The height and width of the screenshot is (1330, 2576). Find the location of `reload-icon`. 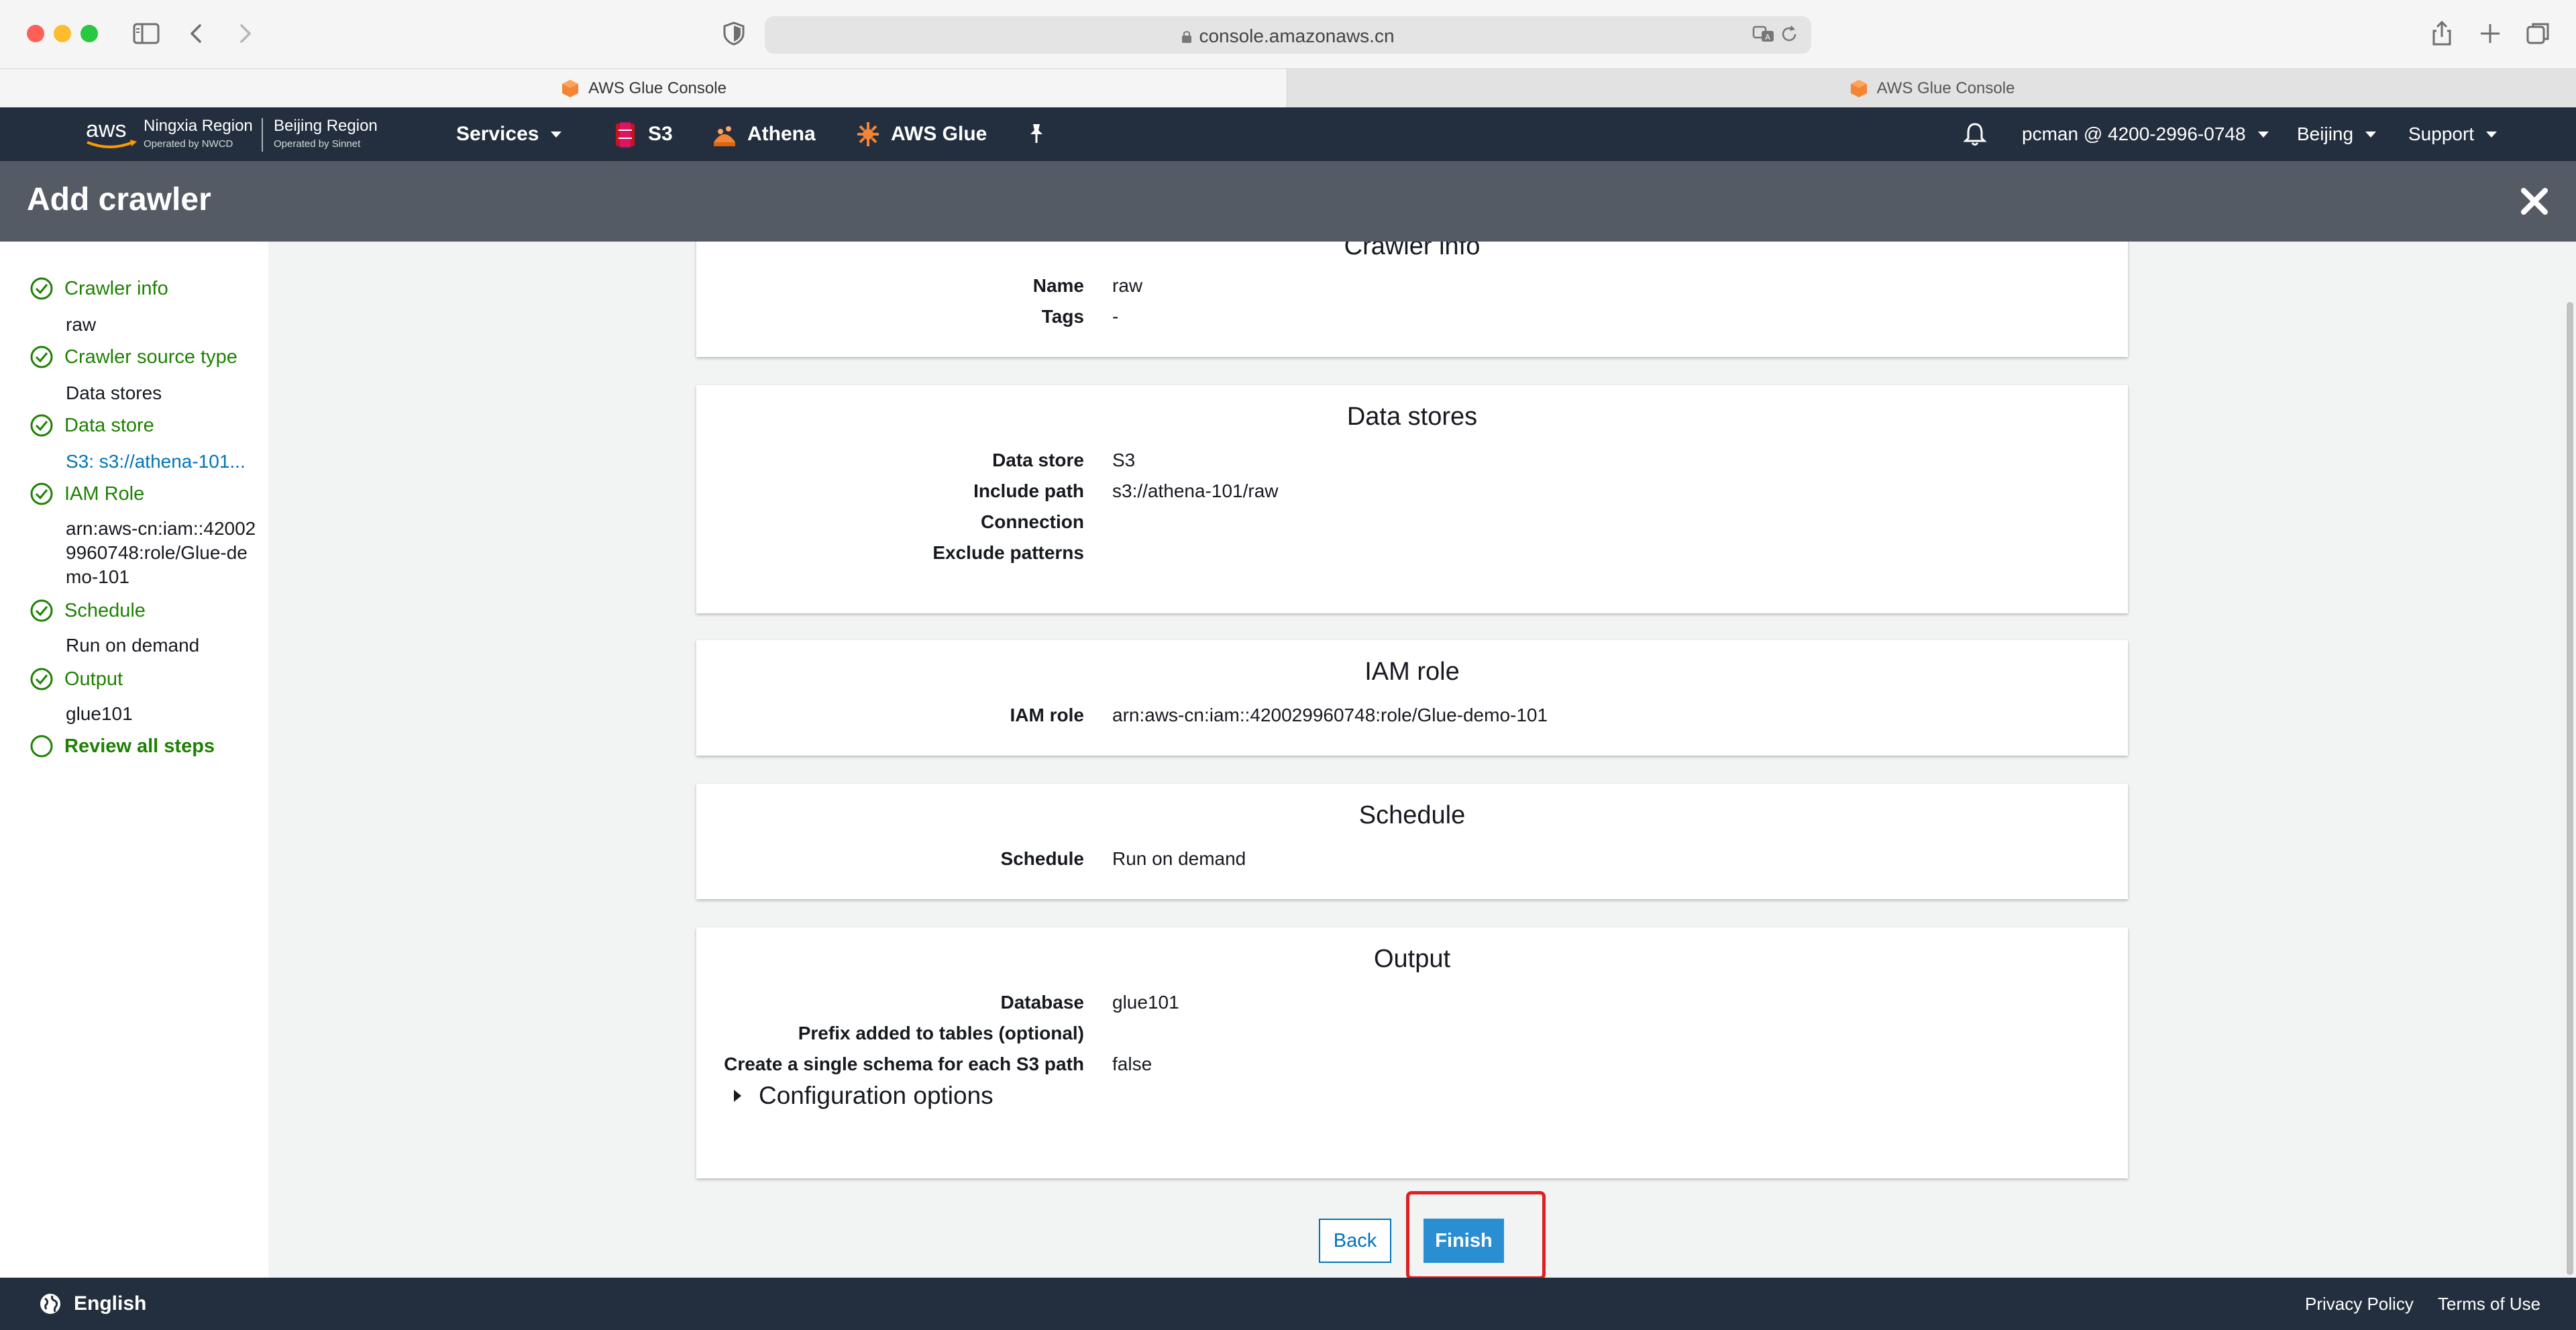

reload-icon is located at coordinates (1789, 34).